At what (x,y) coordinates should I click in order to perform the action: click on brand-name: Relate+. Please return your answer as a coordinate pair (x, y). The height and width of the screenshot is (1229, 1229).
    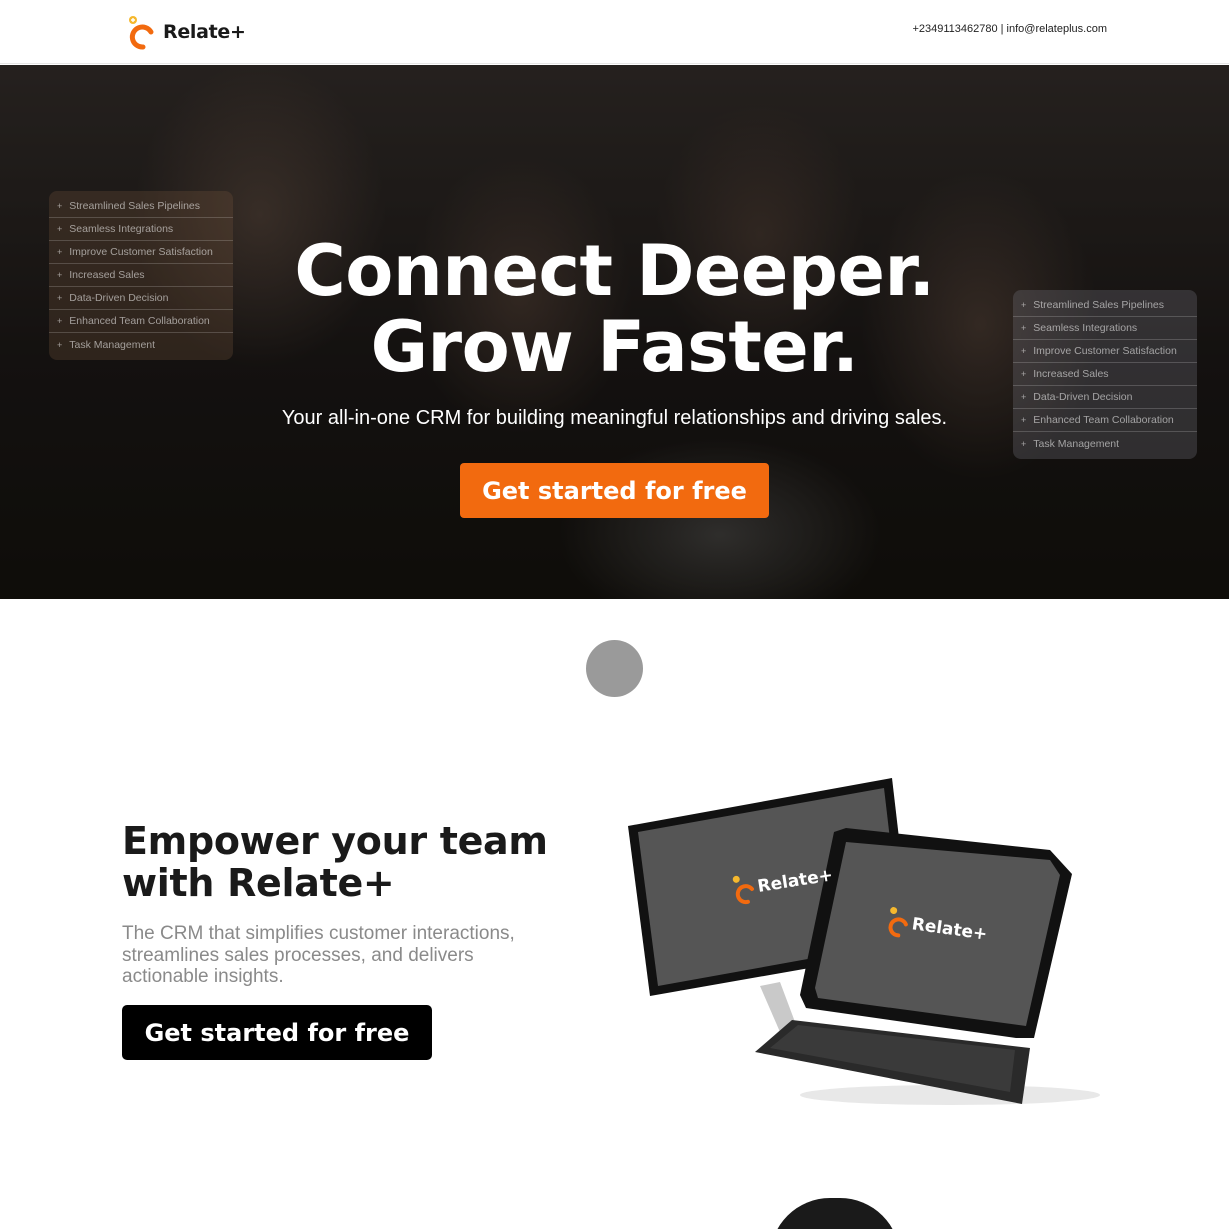
    Looking at the image, I should click on (204, 32).